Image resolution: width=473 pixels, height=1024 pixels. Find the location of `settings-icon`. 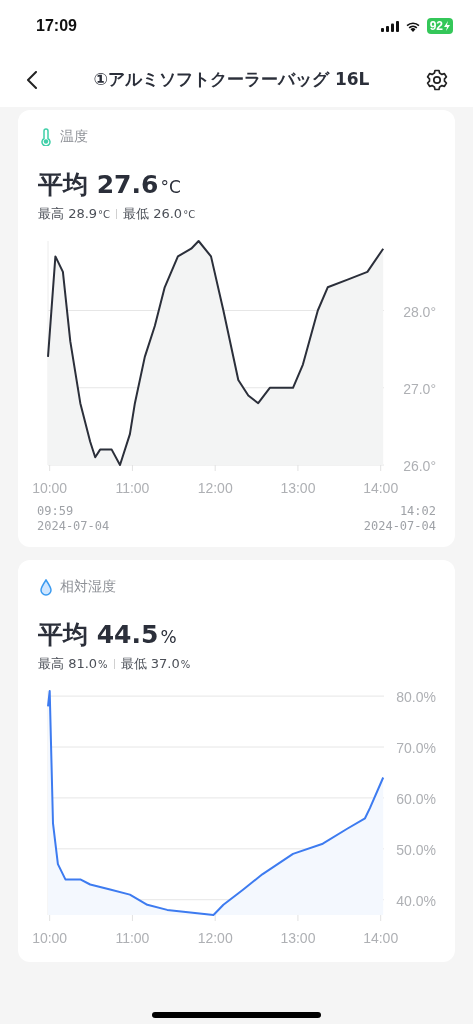

settings-icon is located at coordinates (437, 79).